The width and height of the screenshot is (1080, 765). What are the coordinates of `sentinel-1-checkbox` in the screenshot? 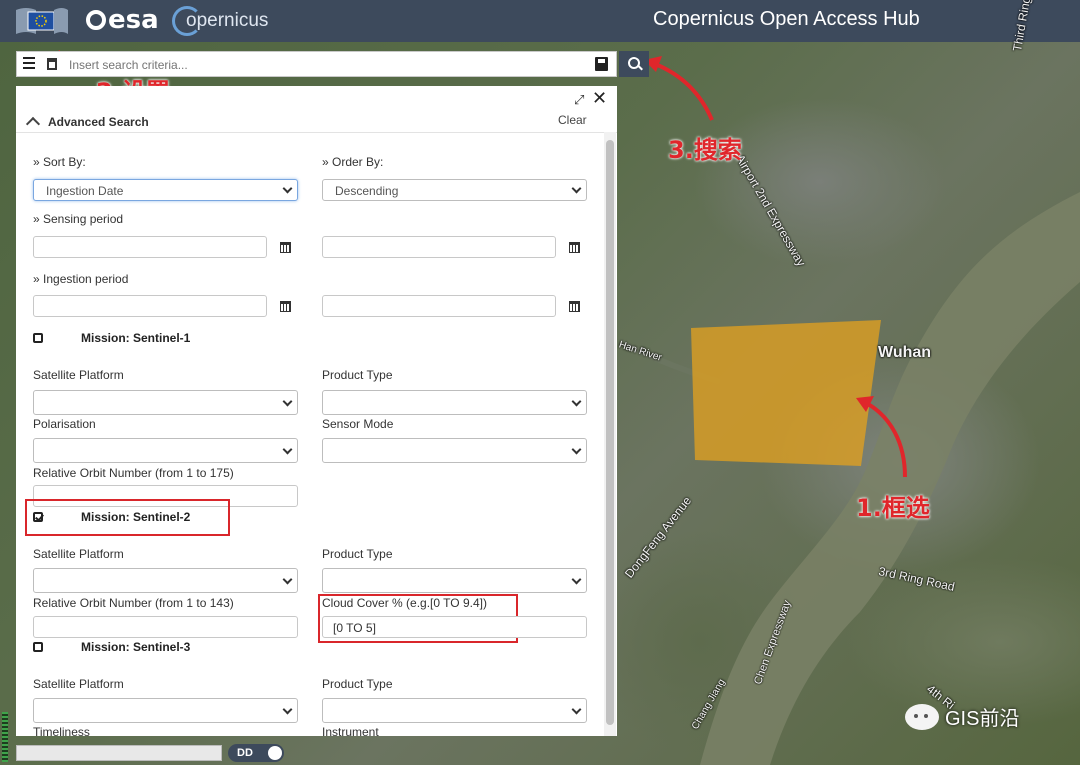 It's located at (38, 338).